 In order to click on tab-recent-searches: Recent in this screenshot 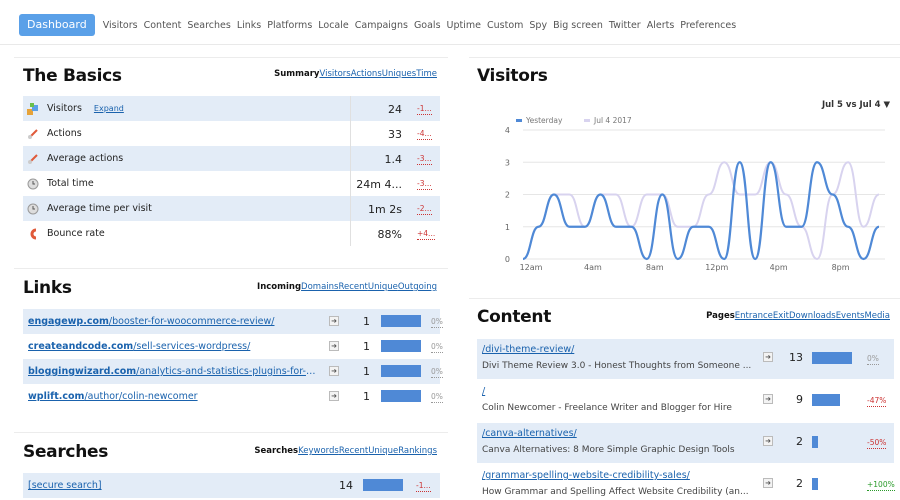, I will do `click(353, 451)`.